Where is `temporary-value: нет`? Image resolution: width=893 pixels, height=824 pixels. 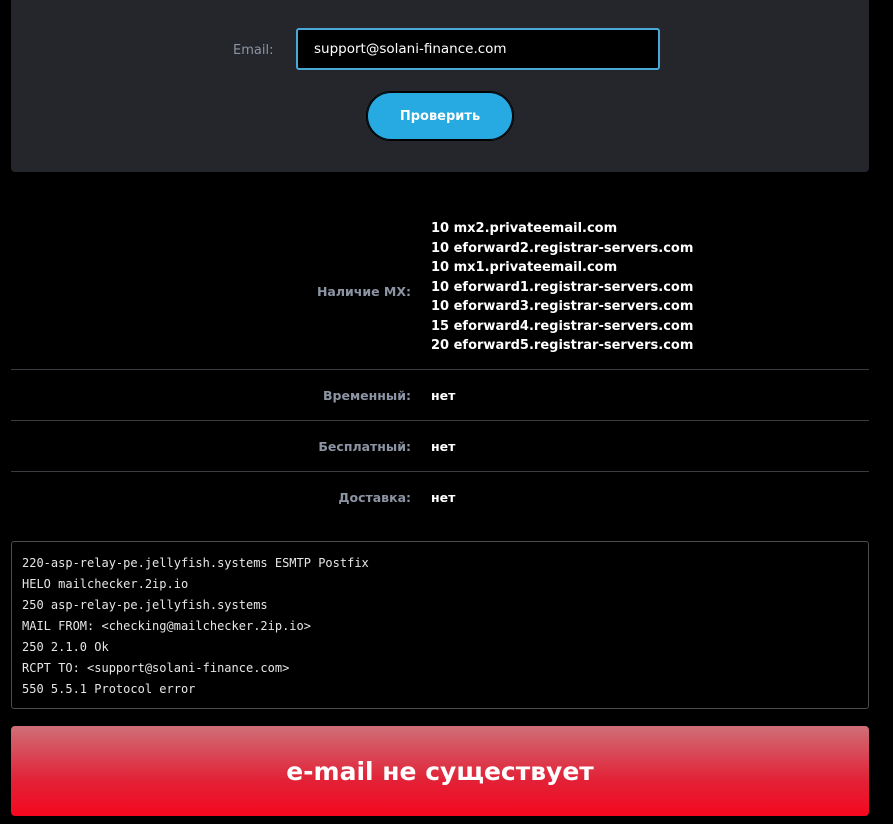
temporary-value: нет is located at coordinates (443, 395).